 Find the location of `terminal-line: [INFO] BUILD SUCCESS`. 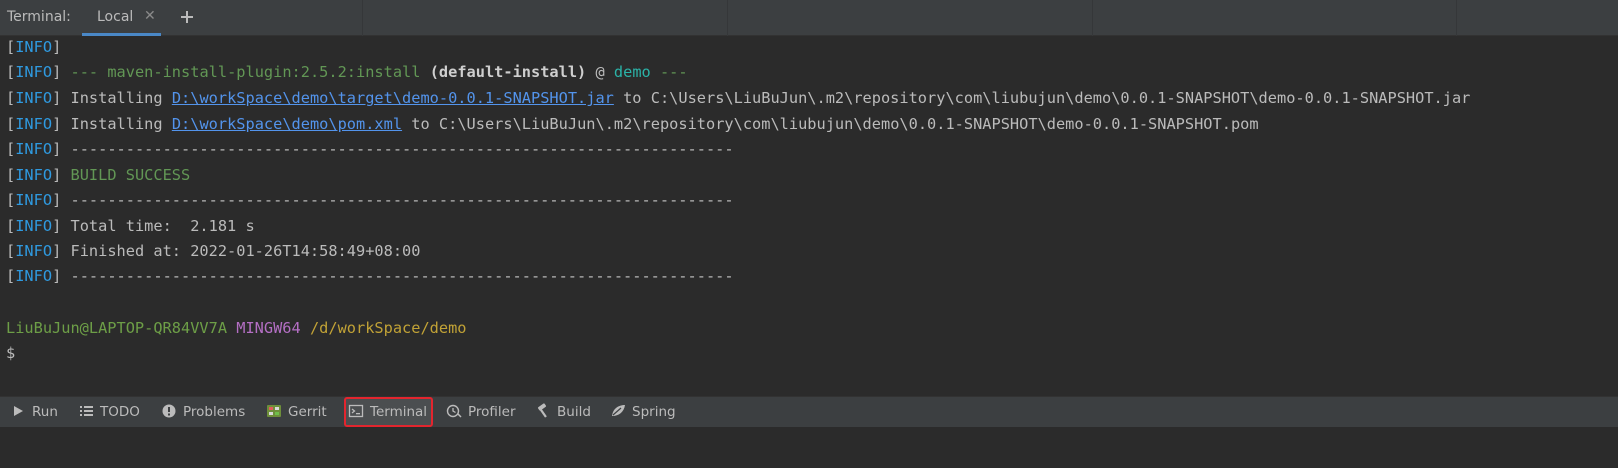

terminal-line: [INFO] BUILD SUCCESS is located at coordinates (98, 175).